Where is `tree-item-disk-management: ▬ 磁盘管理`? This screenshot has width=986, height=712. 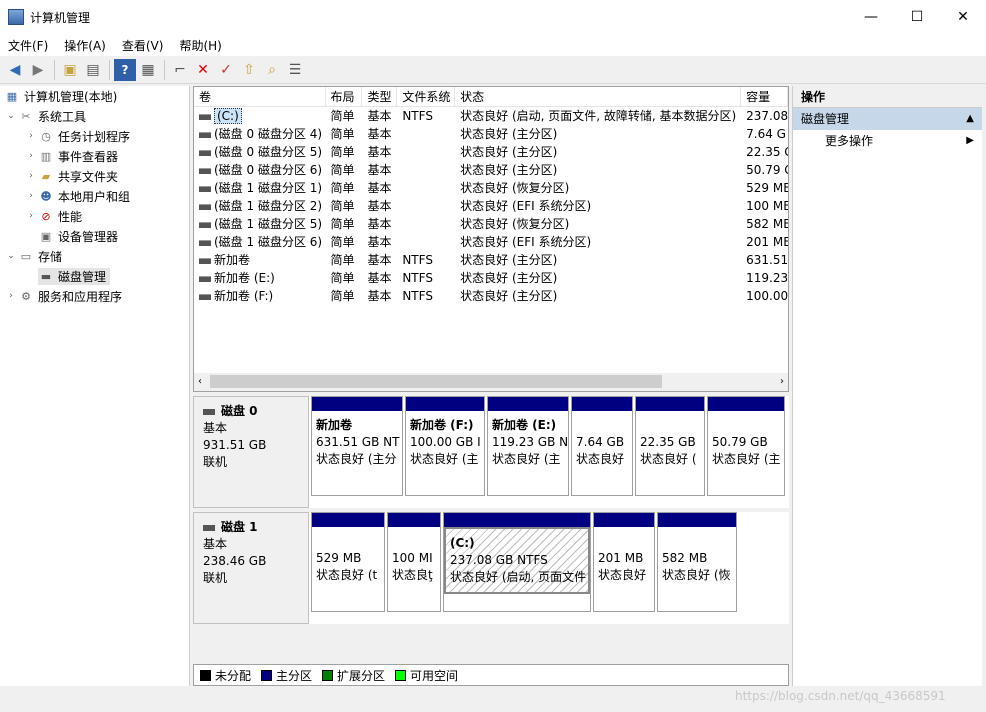 tree-item-disk-management: ▬ 磁盘管理 is located at coordinates (94, 276).